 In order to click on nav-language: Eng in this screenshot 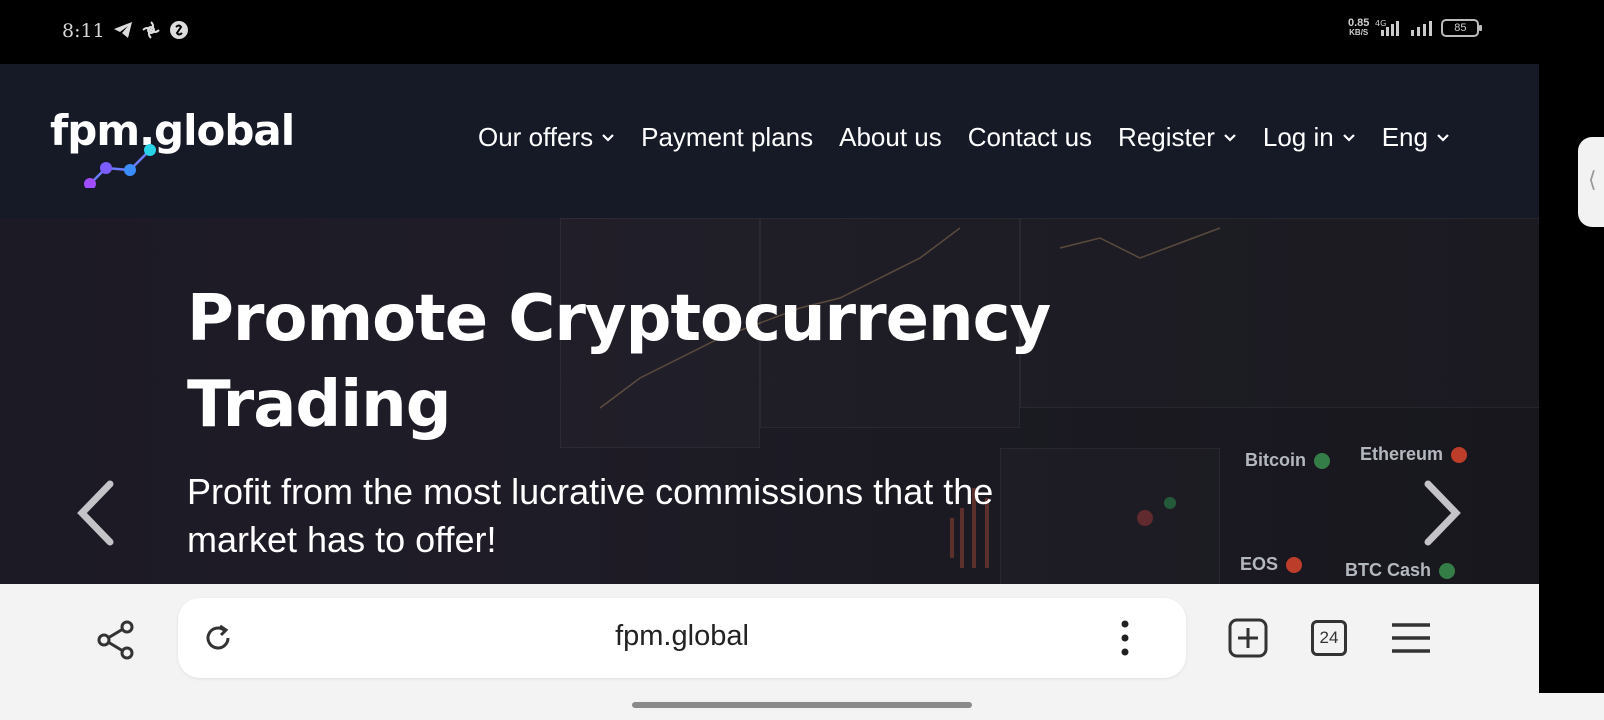, I will do `click(1416, 137)`.